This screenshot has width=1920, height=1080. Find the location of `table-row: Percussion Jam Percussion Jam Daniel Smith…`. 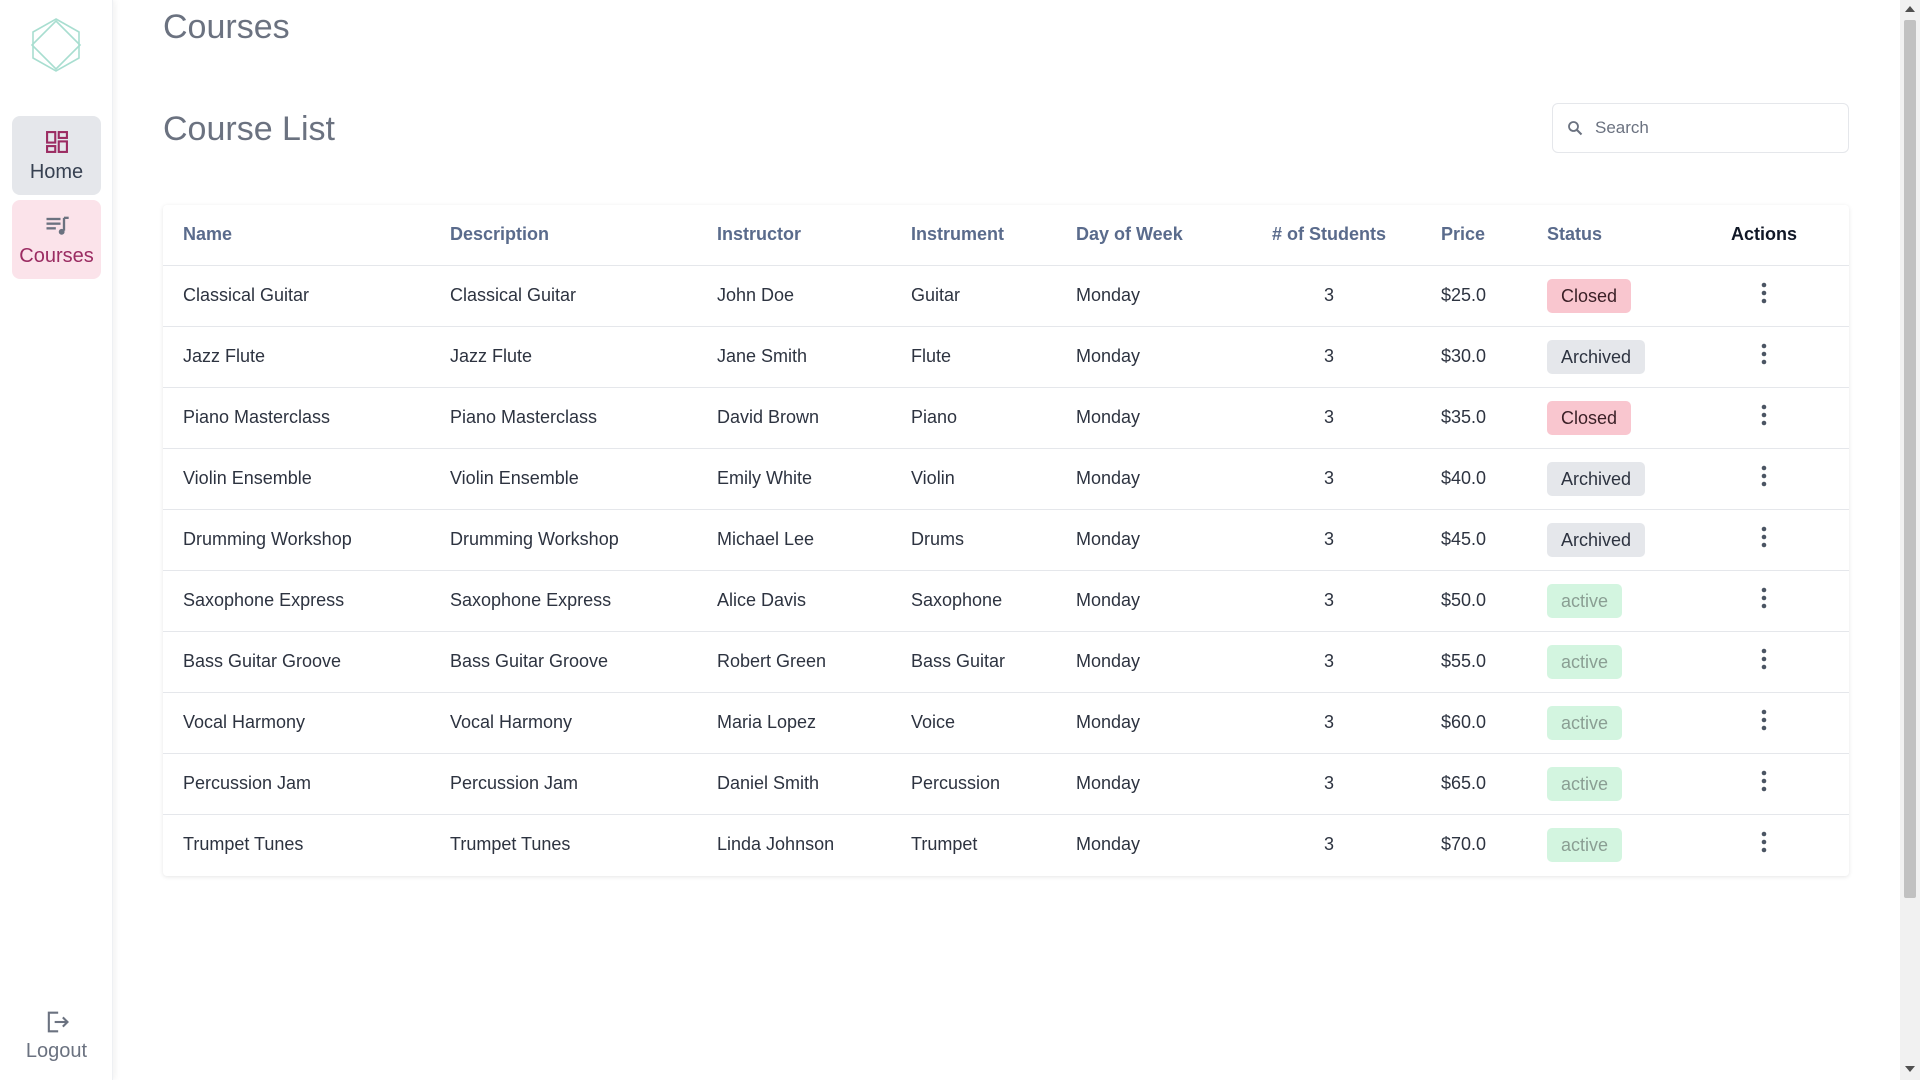

table-row: Percussion Jam Percussion Jam Daniel Smith… is located at coordinates (1006, 784).